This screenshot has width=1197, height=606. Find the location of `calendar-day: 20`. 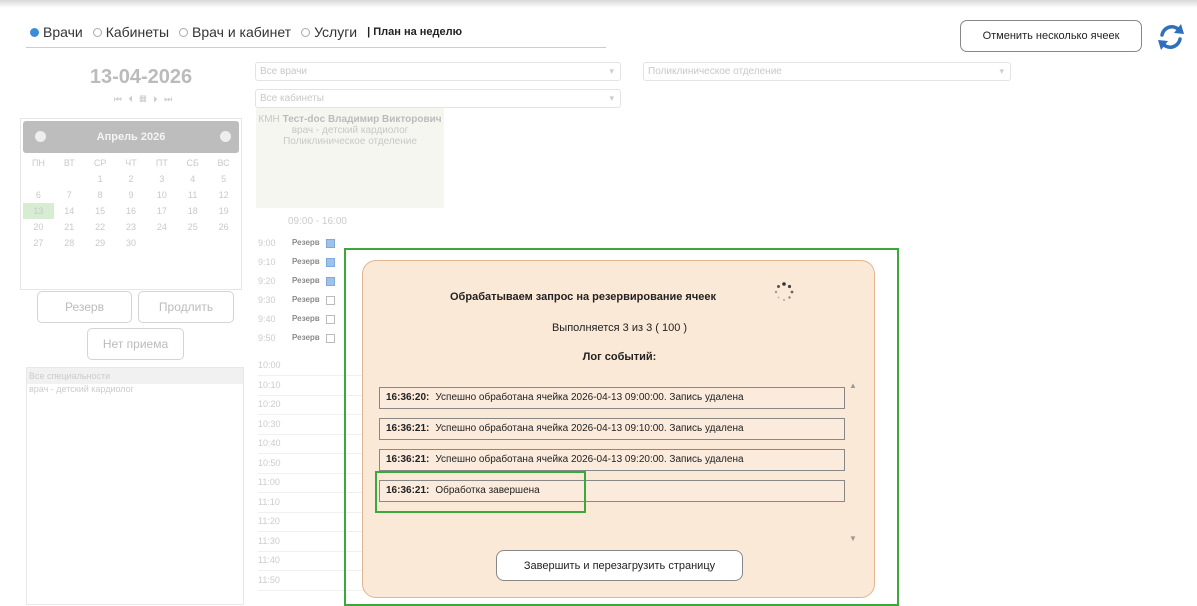

calendar-day: 20 is located at coordinates (38, 227).